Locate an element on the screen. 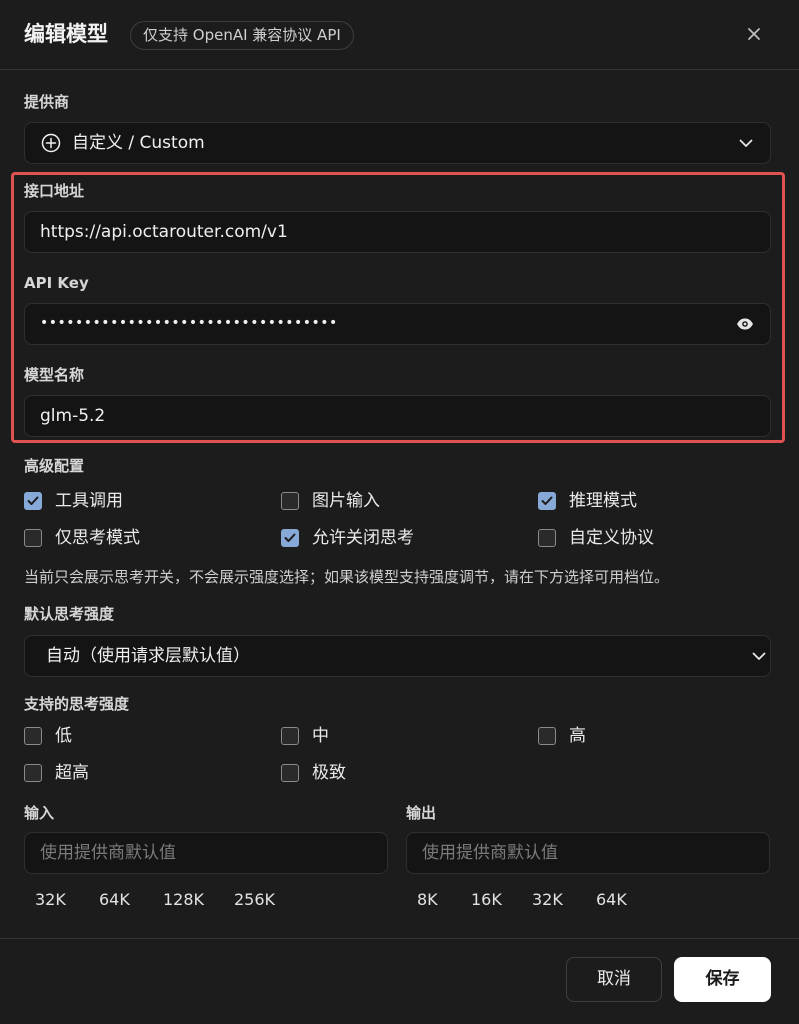 The height and width of the screenshot is (1024, 799). input-tokens-field: 使用提供商默认值 is located at coordinates (206, 853).